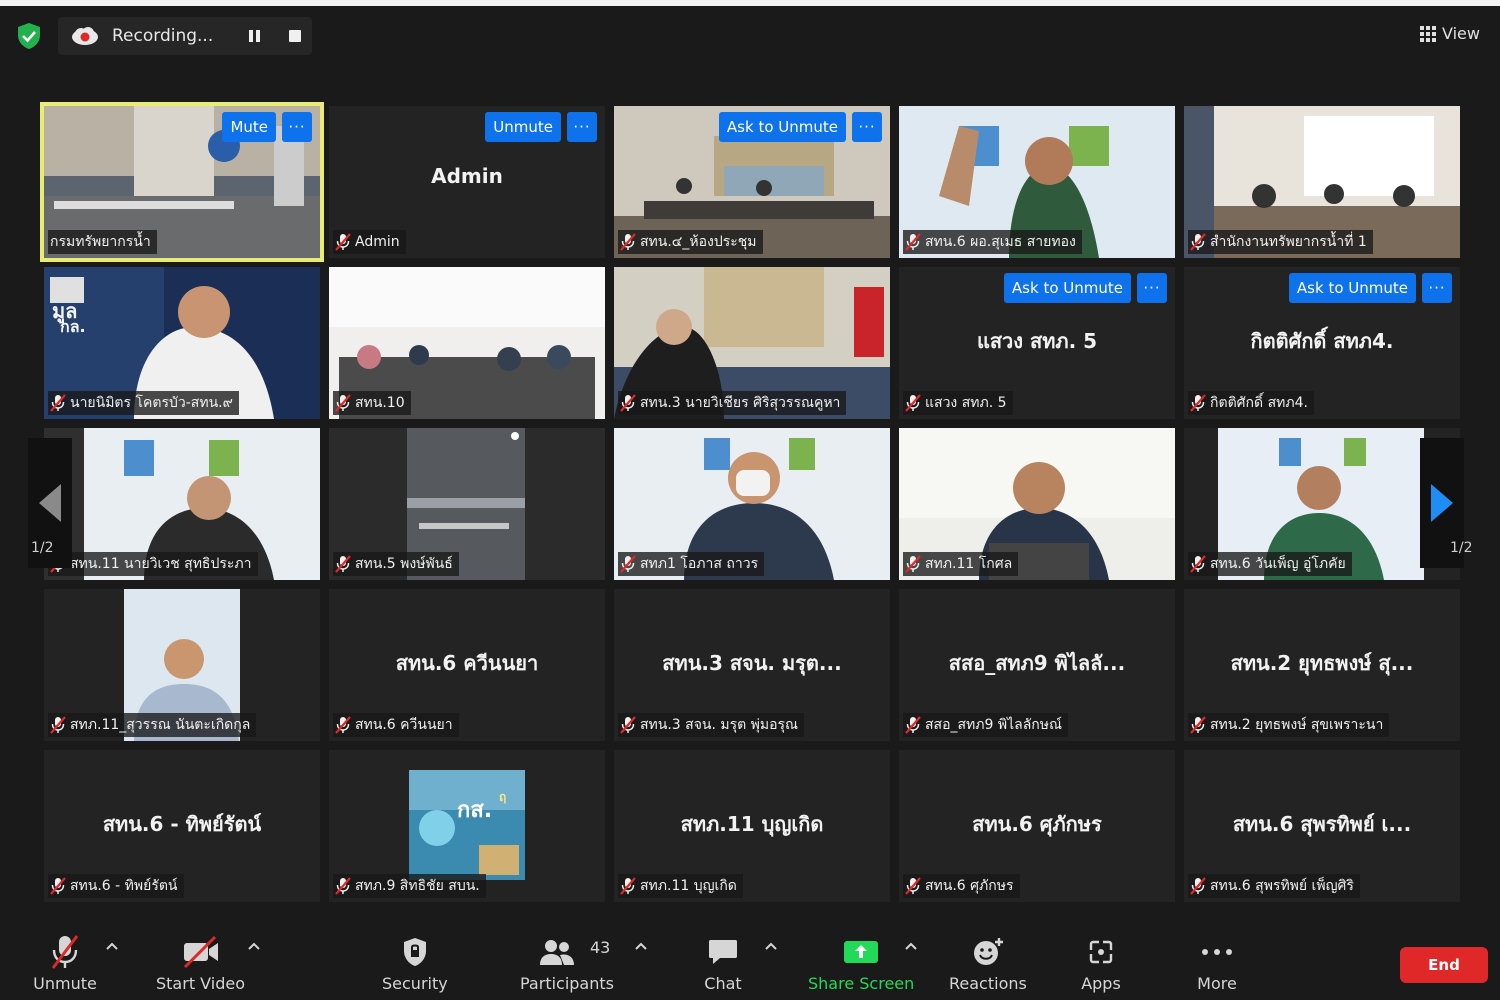 The image size is (1500, 1000). Describe the element at coordinates (988, 962) in the screenshot. I see `reactions-button: Reactions` at that location.